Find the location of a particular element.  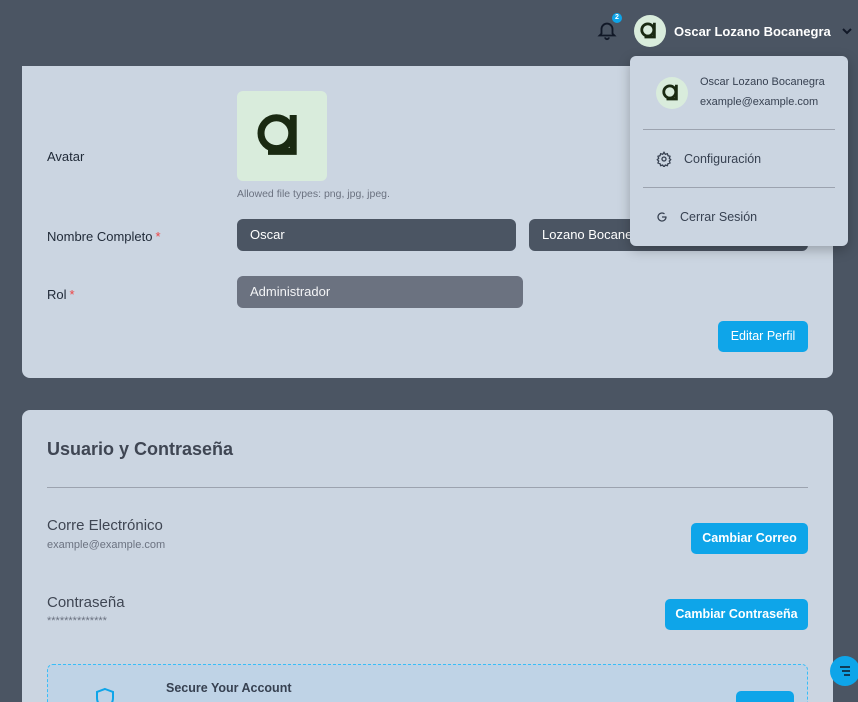

fullname-label-text: Nombre Completo is located at coordinates (100, 236).